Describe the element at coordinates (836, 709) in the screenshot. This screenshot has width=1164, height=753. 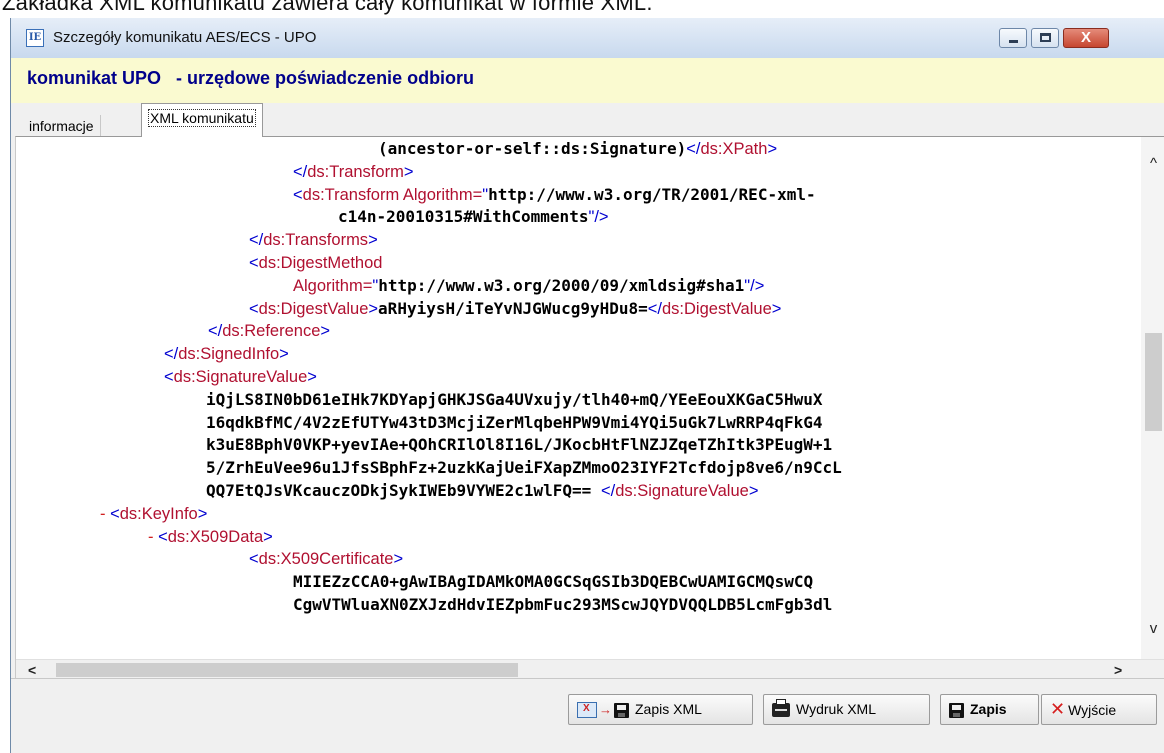
I see `print-xml-label: Wydruk XML` at that location.